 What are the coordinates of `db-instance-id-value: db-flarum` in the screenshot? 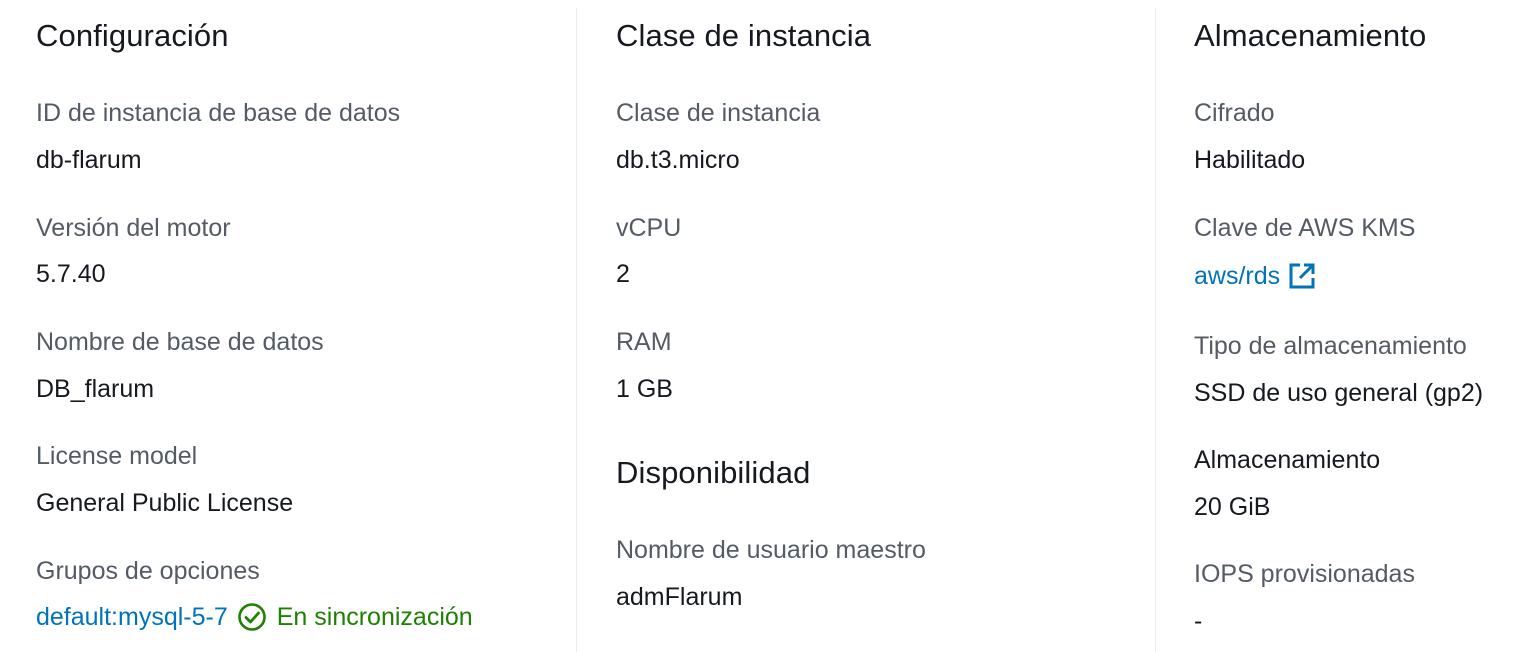 It's located at (89, 160).